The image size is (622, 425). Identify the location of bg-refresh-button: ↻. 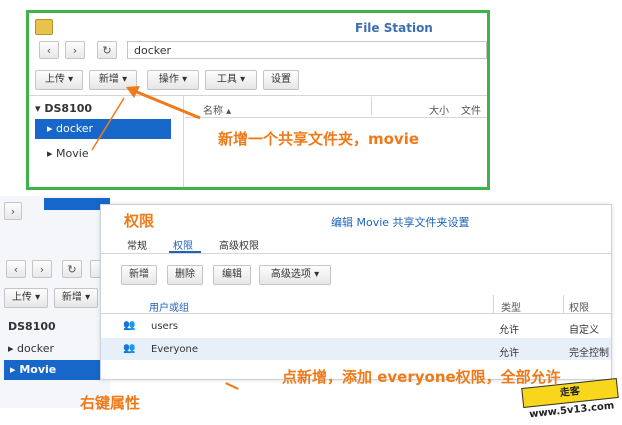
(72, 269).